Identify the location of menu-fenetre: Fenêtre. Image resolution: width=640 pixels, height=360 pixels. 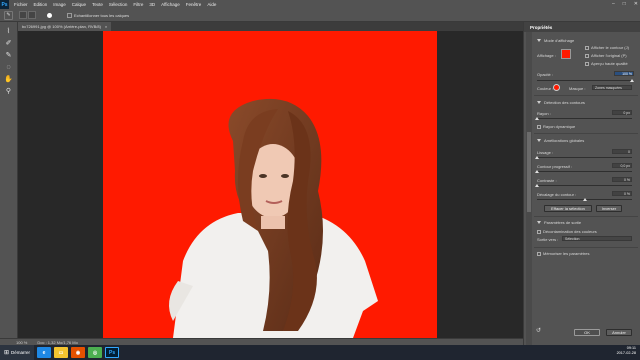
(194, 4).